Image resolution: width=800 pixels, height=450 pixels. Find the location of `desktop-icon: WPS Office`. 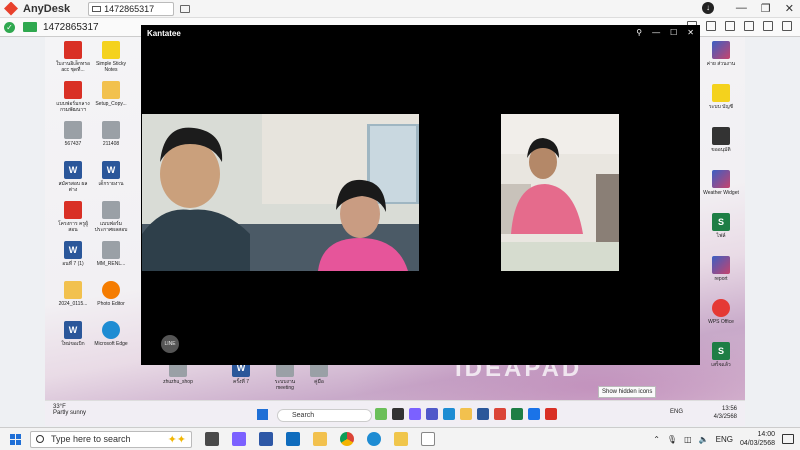

desktop-icon: WPS Office is located at coordinates (721, 312).